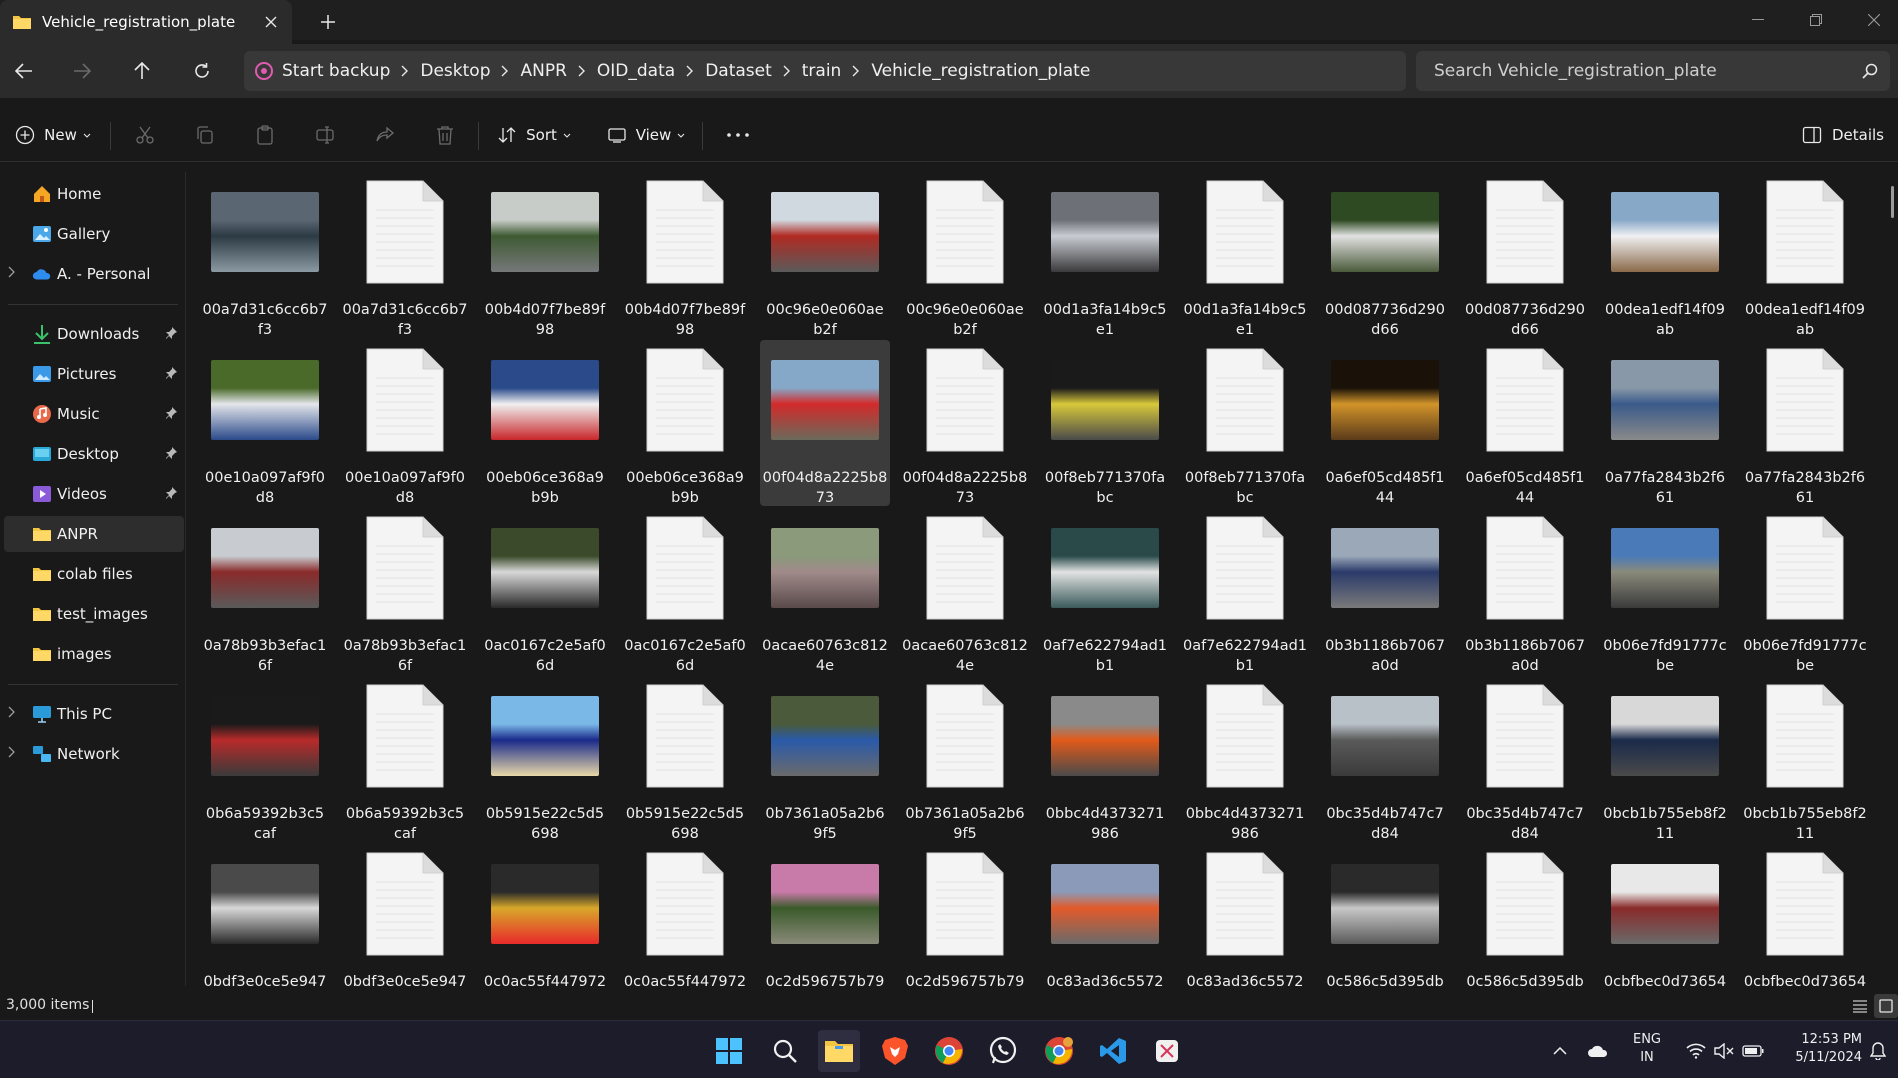 This screenshot has width=1898, height=1078. Describe the element at coordinates (1105, 591) in the screenshot. I see `image-file-item: 0af7e622794ad1b1` at that location.